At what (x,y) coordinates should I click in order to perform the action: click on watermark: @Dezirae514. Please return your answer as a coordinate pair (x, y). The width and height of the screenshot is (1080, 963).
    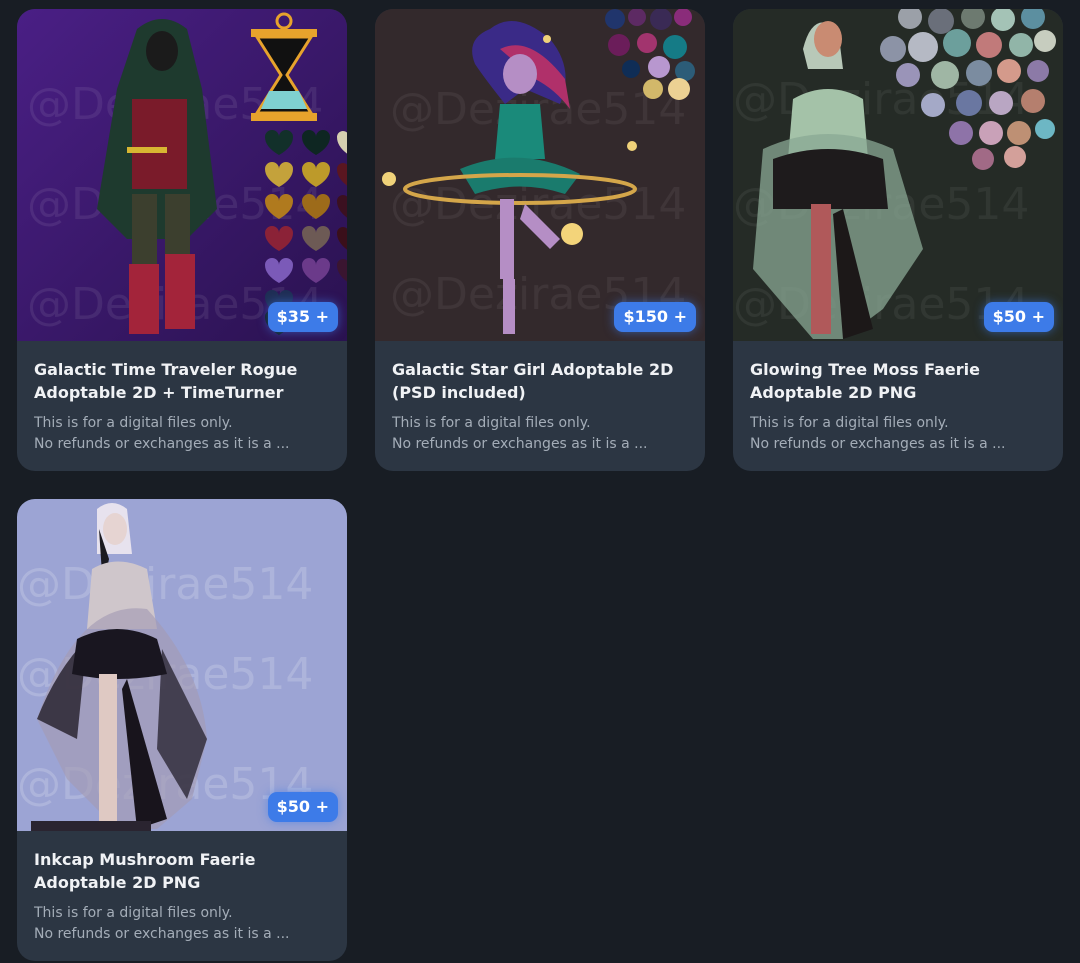
    Looking at the image, I should click on (165, 584).